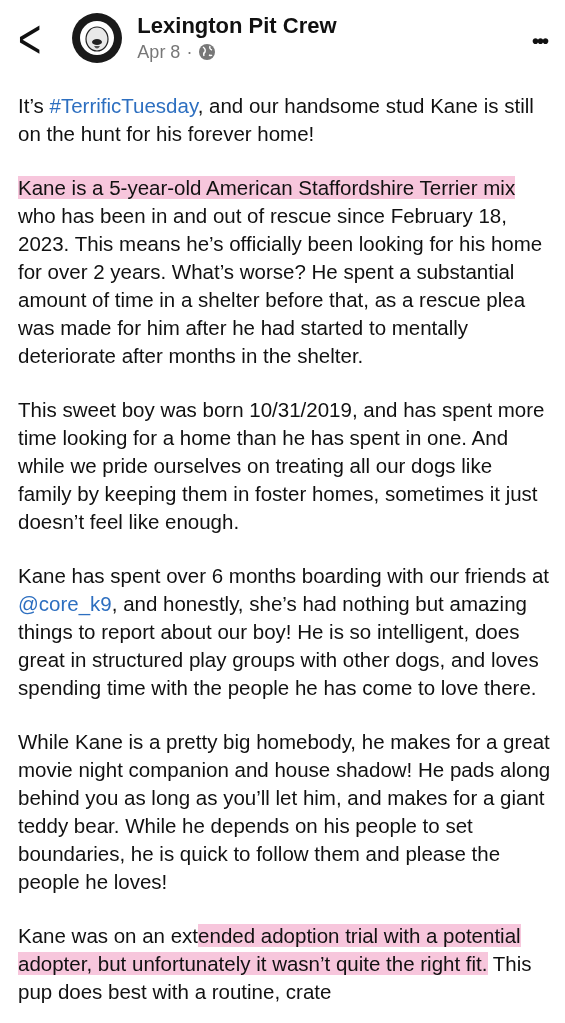 This screenshot has width=565, height=1023. I want to click on globe-icon, so click(207, 52).